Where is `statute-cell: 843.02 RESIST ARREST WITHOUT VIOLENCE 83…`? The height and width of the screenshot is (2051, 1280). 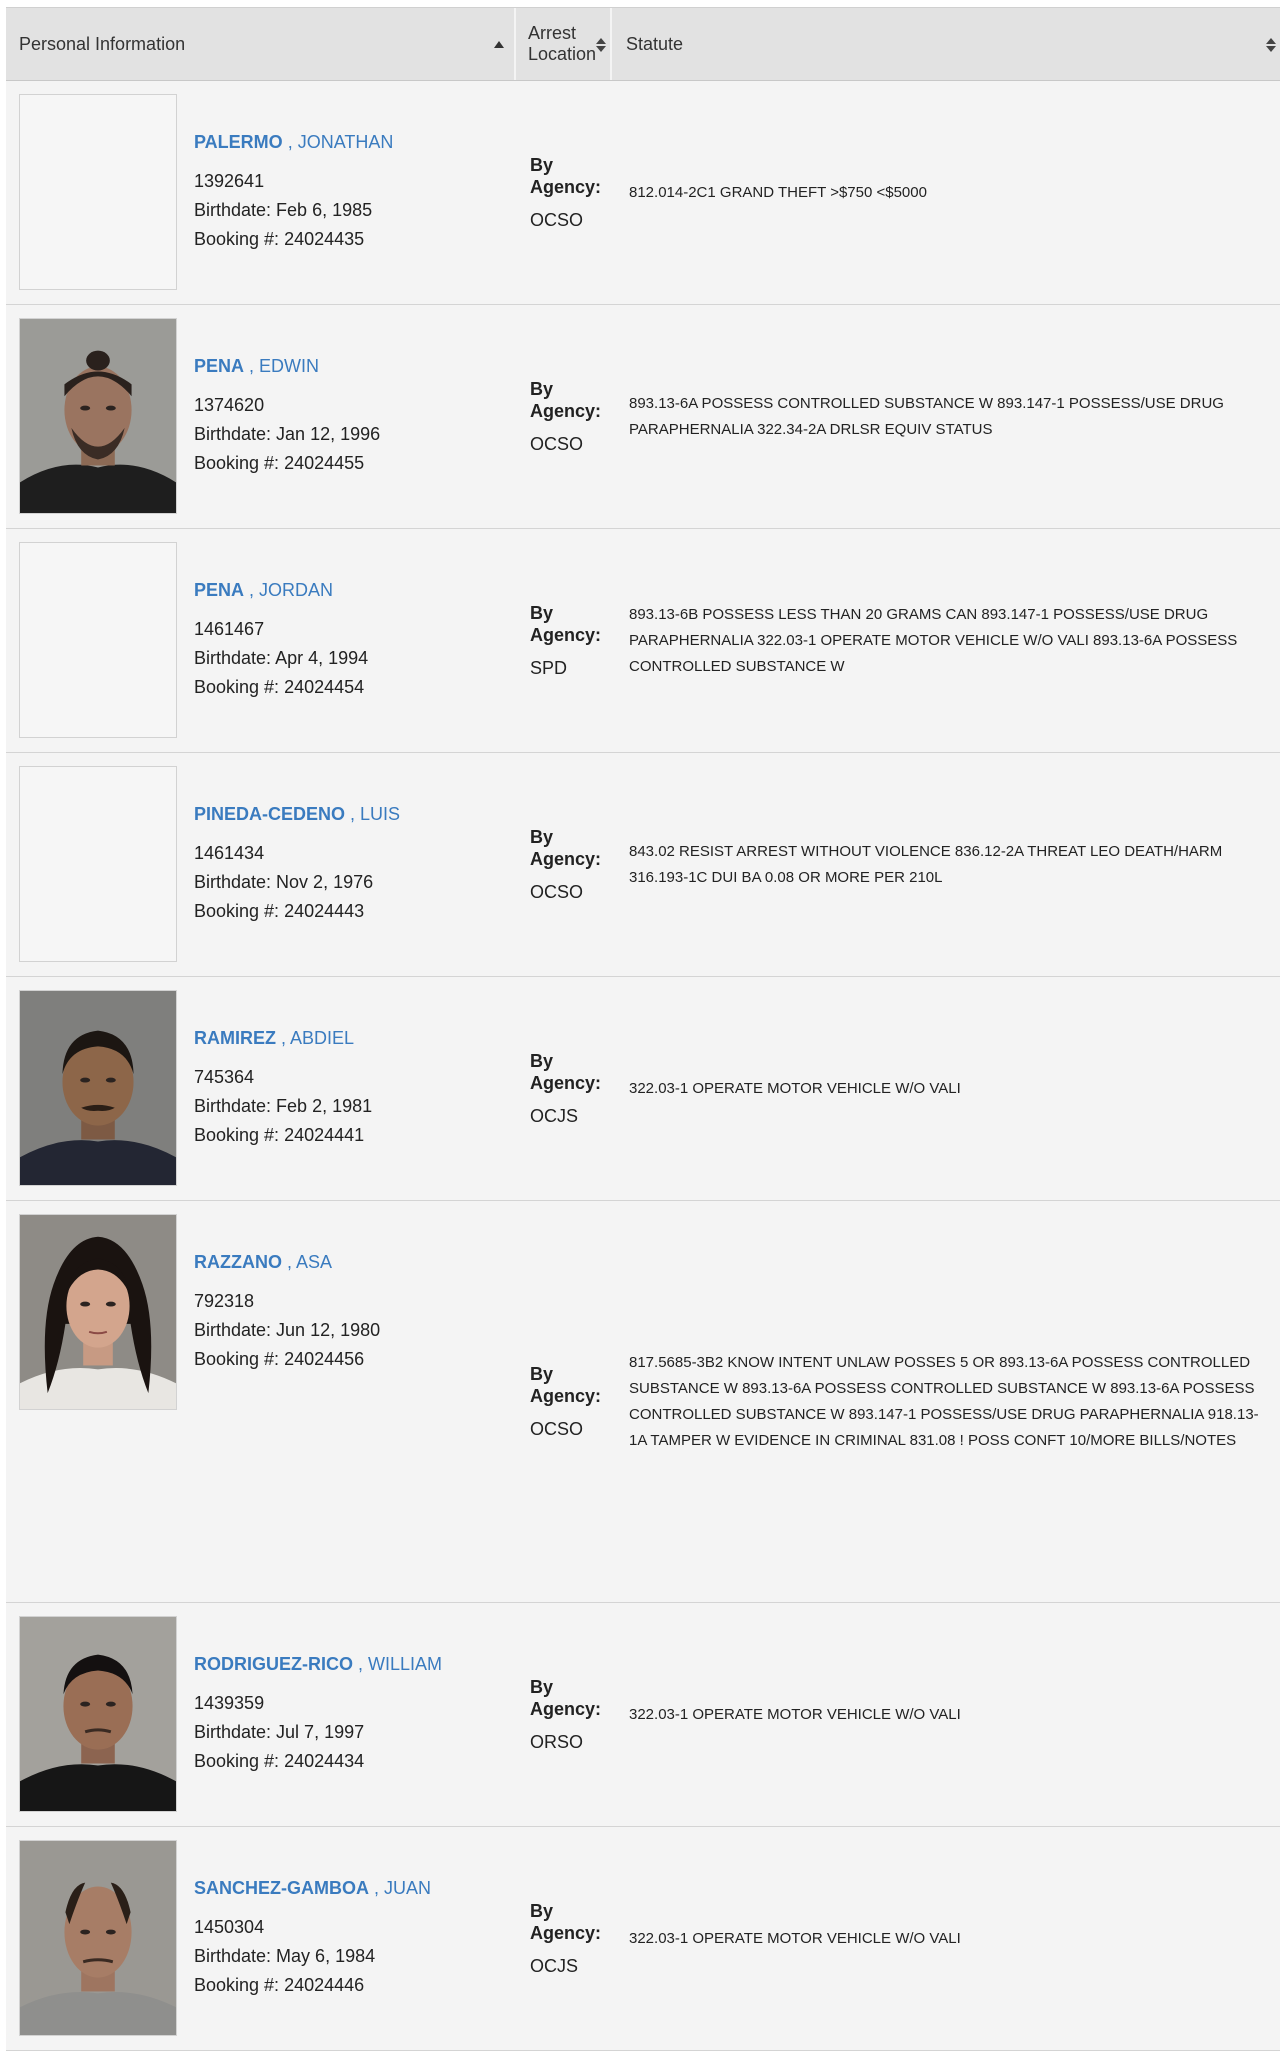 statute-cell: 843.02 RESIST ARREST WITHOUT VIOLENCE 83… is located at coordinates (947, 864).